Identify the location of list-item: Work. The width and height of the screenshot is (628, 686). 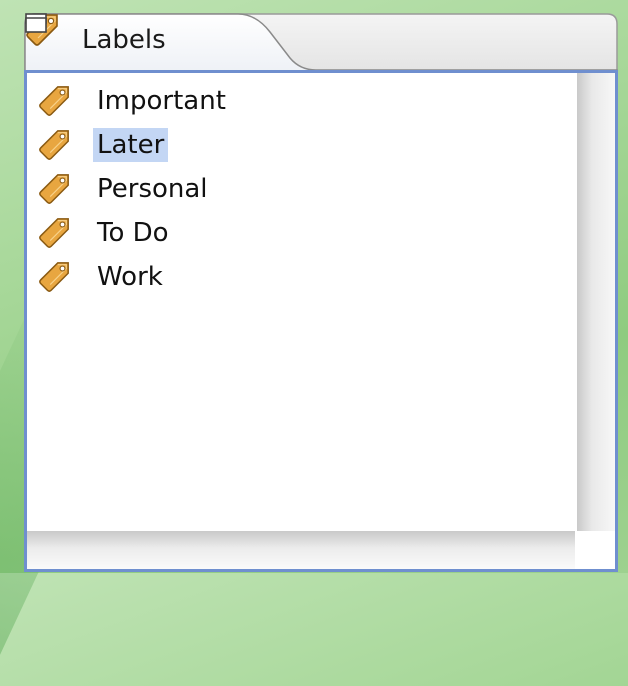
(297, 277).